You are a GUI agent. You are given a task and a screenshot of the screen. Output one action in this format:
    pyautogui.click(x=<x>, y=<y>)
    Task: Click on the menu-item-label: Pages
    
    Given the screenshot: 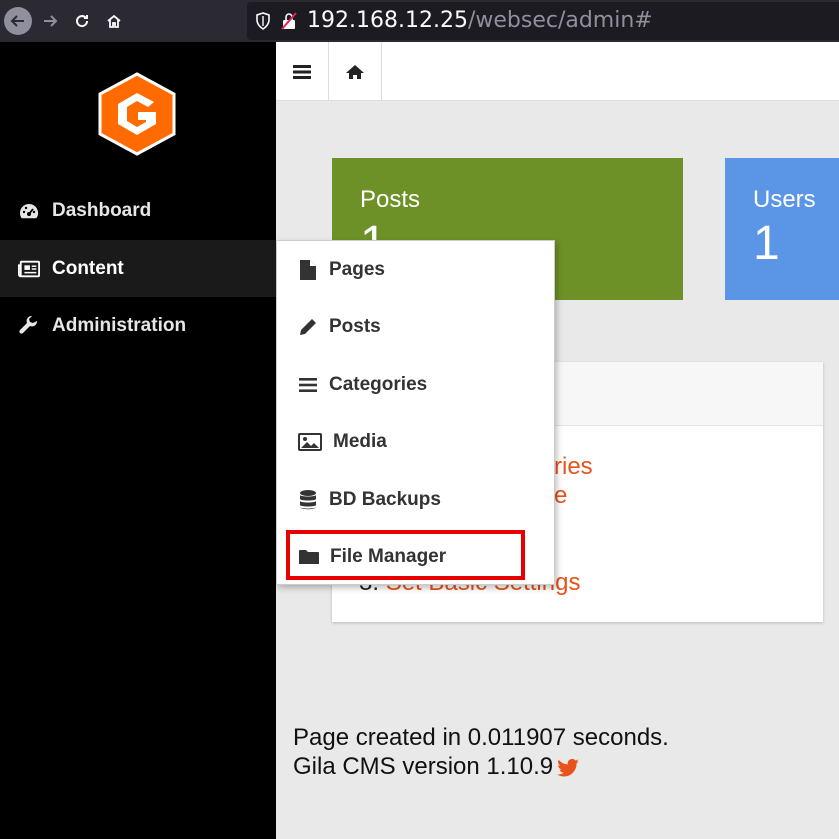 What is the action you would take?
    pyautogui.click(x=357, y=269)
    